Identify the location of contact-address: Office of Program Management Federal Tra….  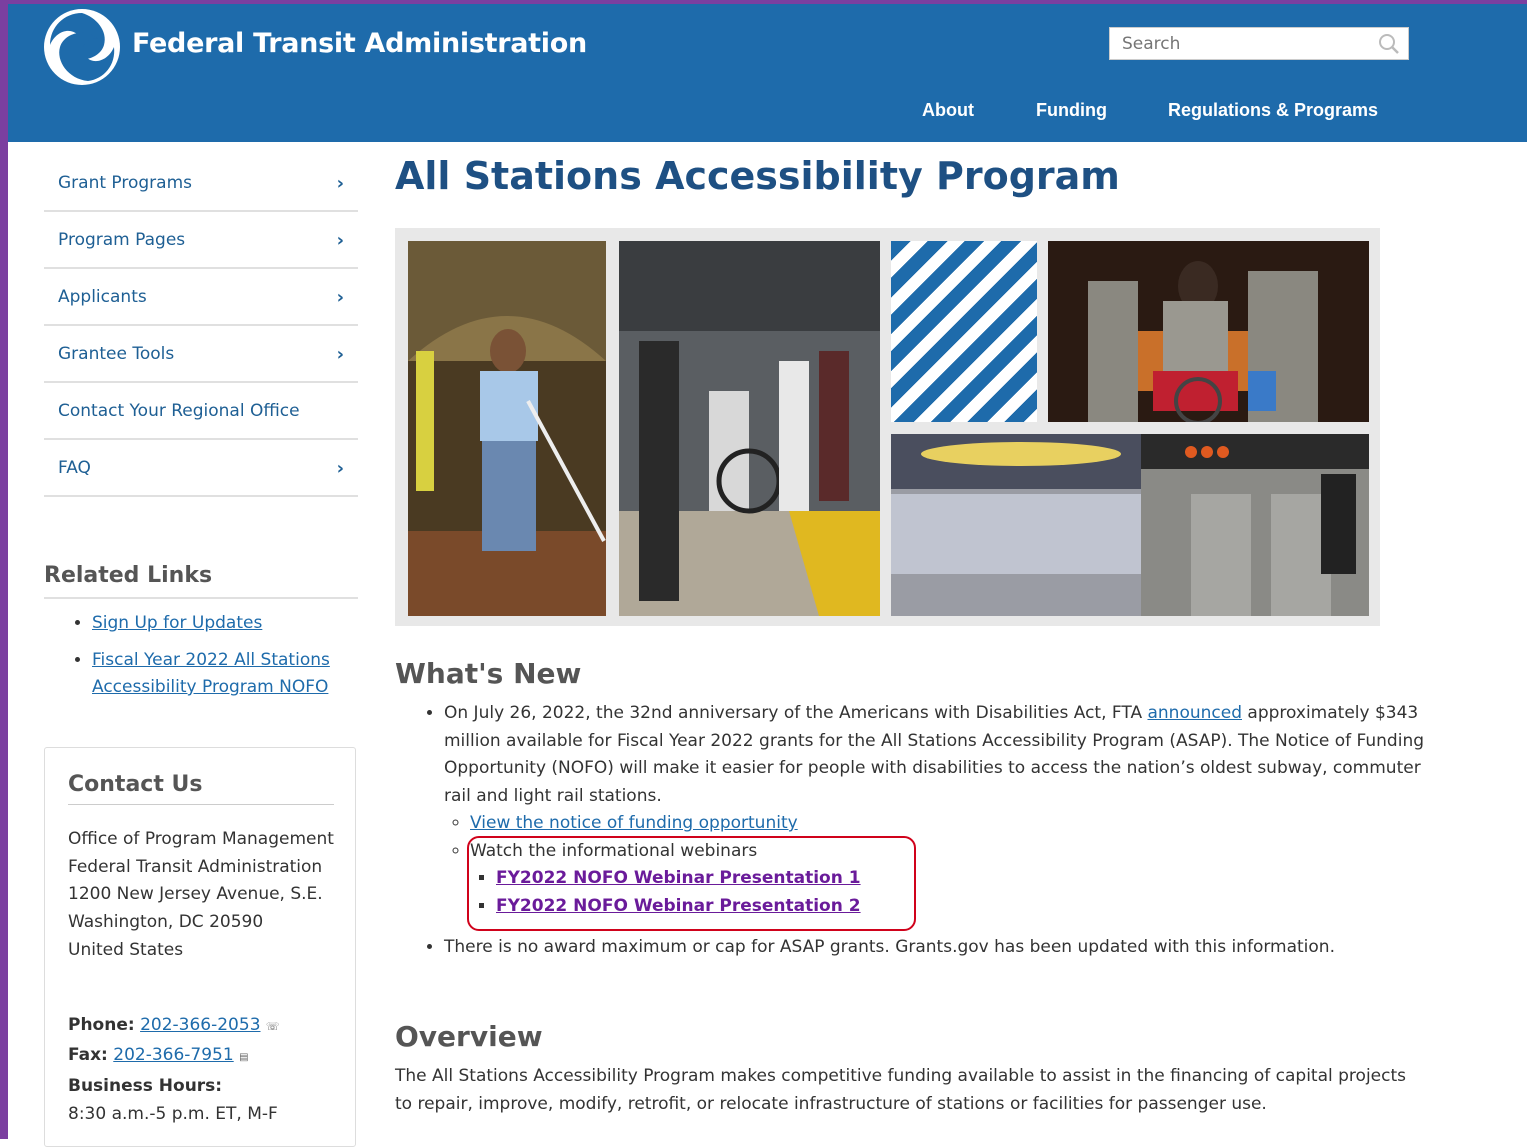
(205, 895).